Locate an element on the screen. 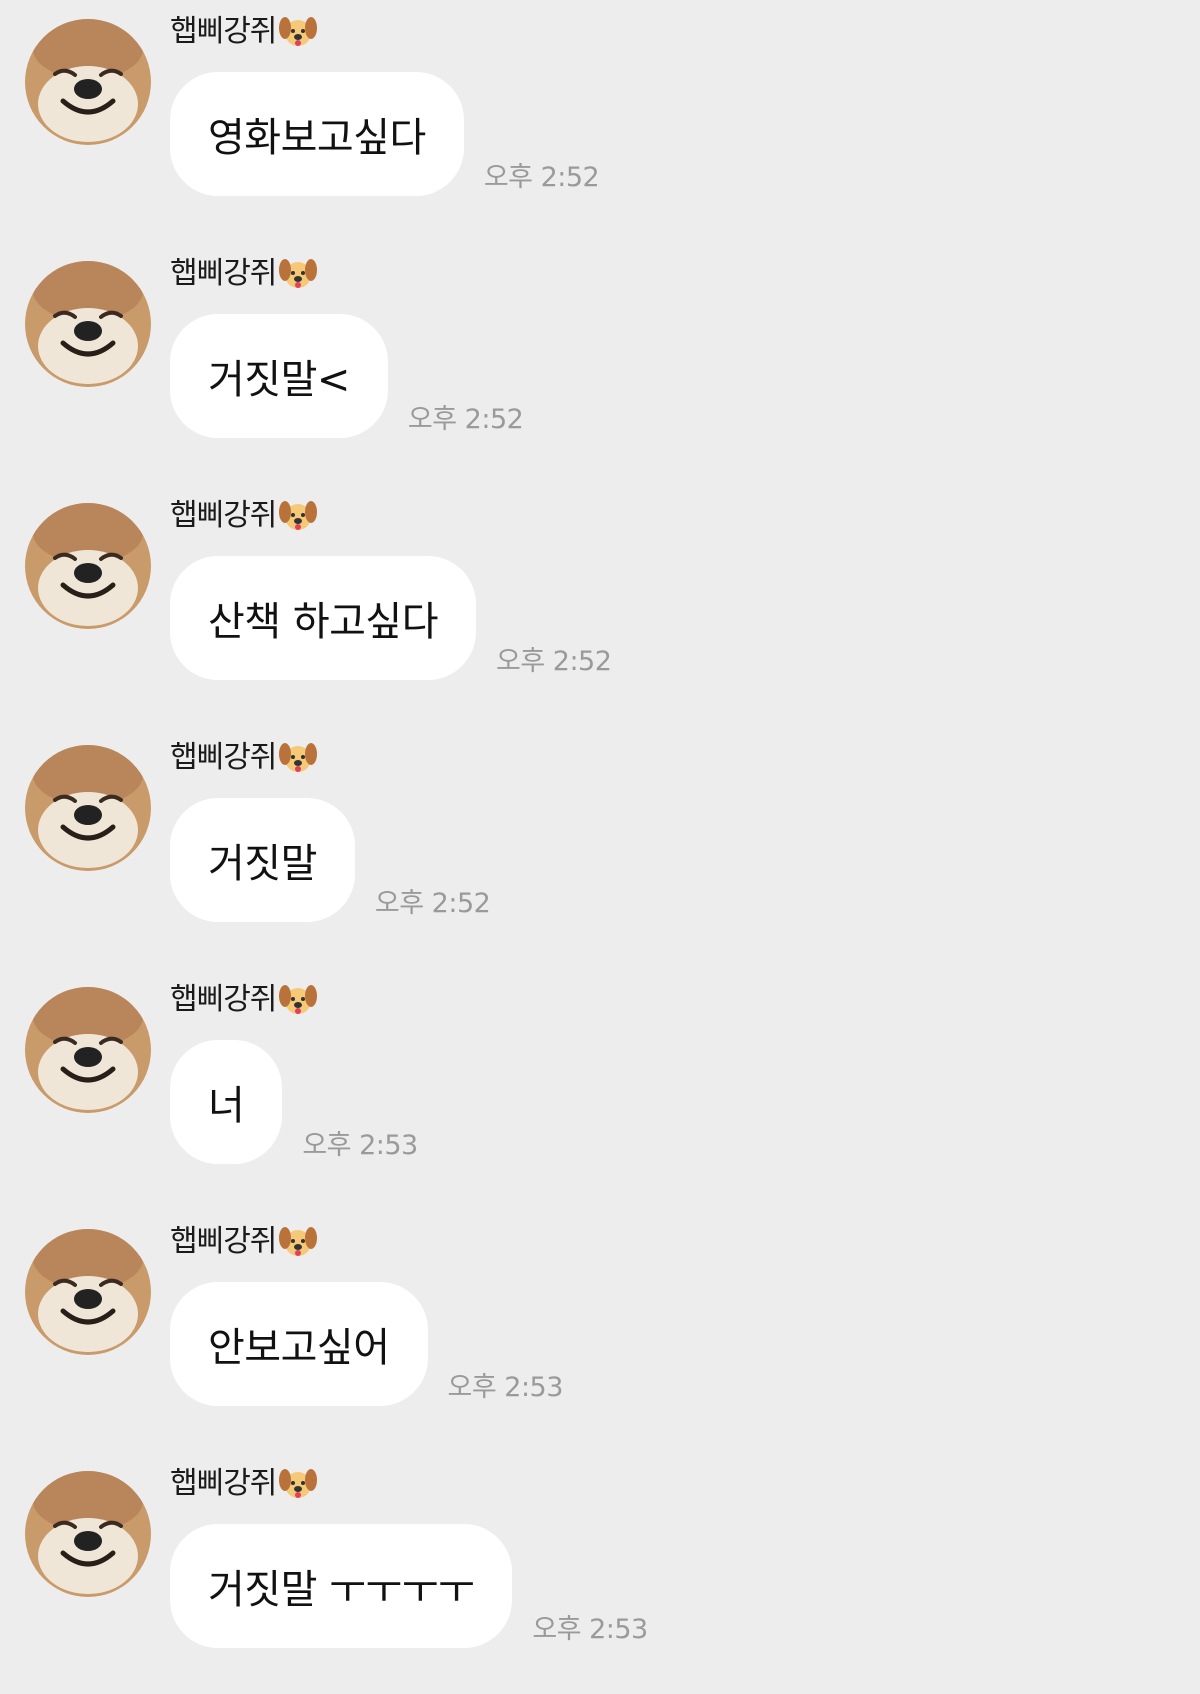 The width and height of the screenshot is (1200, 1694). message-text: 거짓말 is located at coordinates (262, 864).